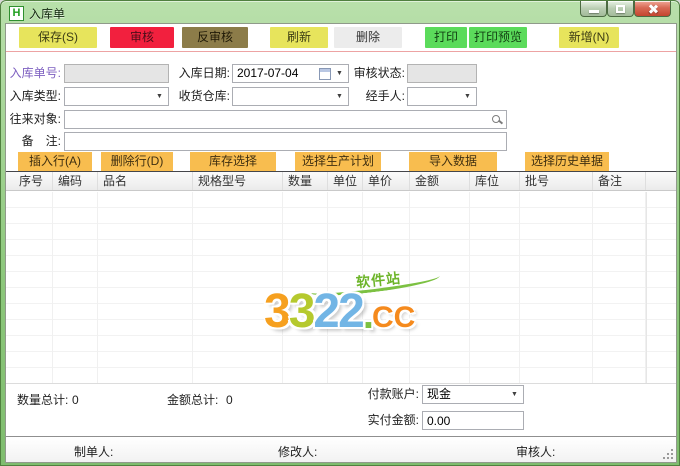  I want to click on audit-button: 审核, so click(142, 37).